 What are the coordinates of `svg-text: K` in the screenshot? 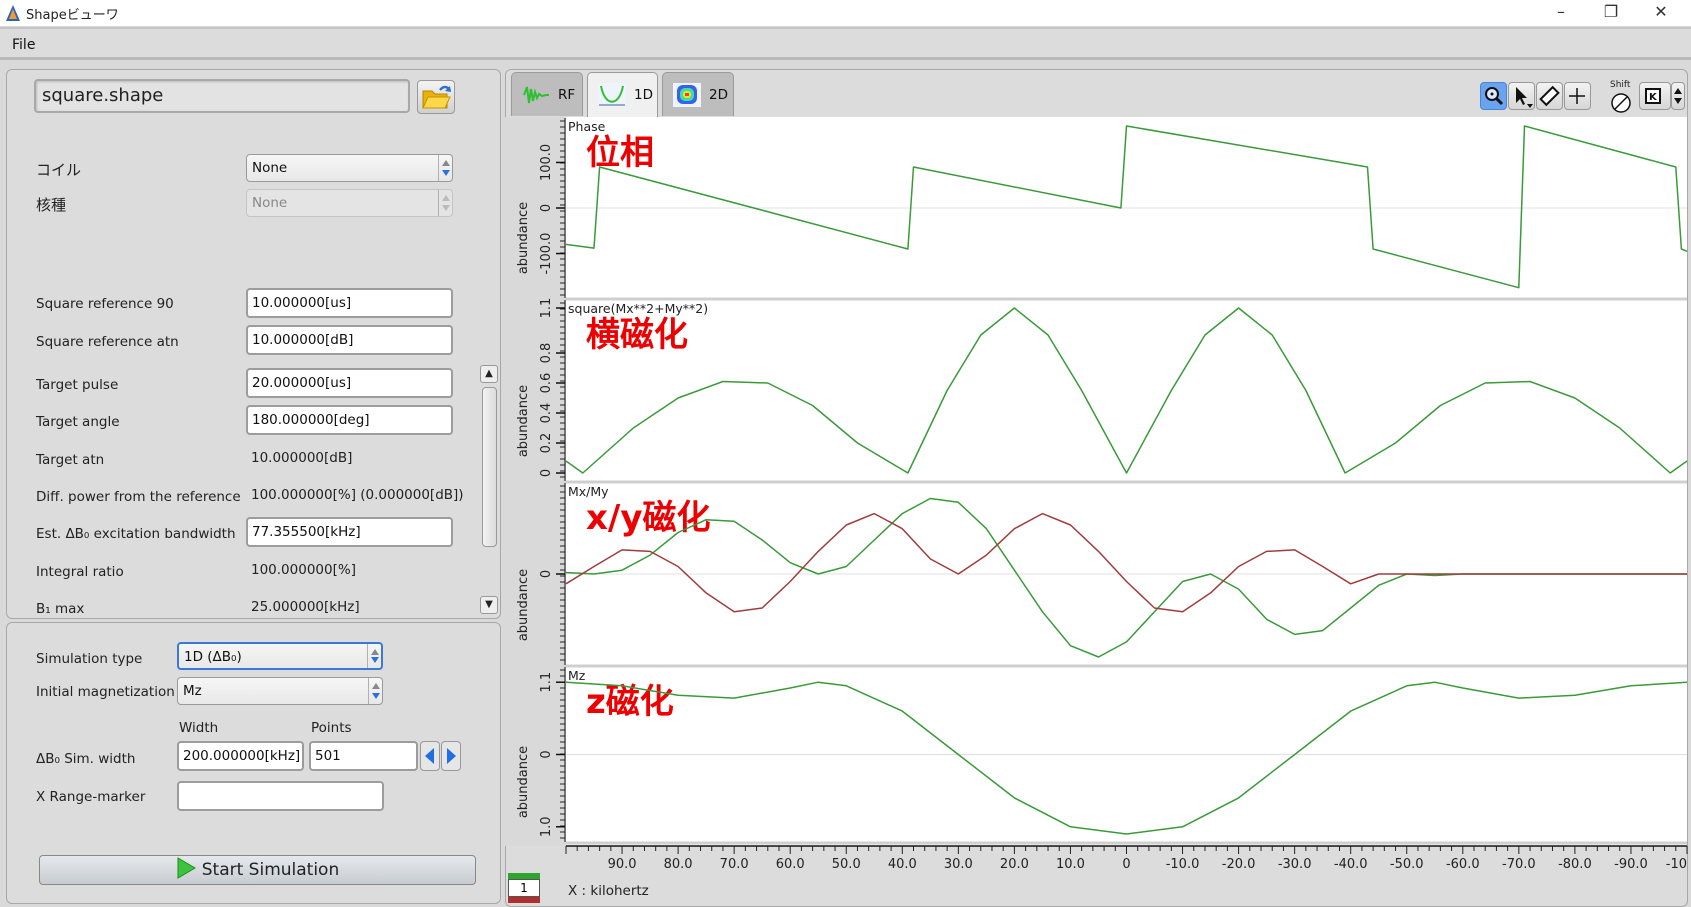 It's located at (1653, 97).